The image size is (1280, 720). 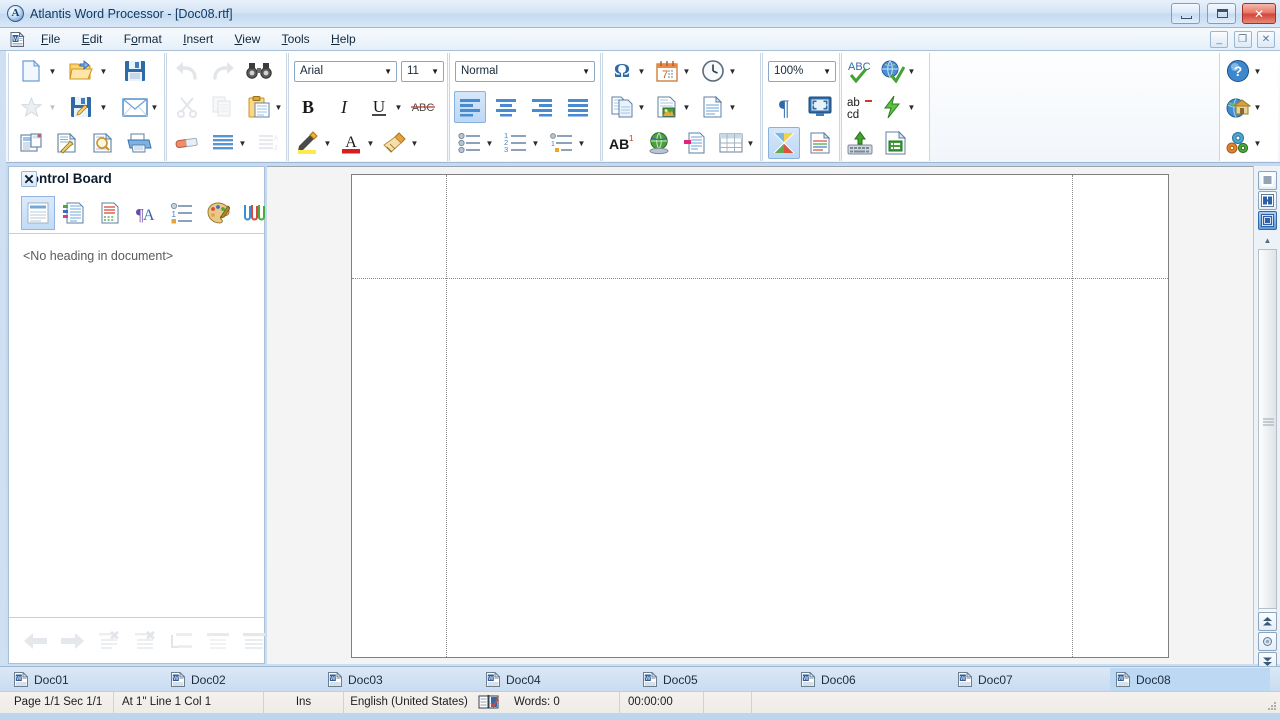 What do you see at coordinates (1267, 220) in the screenshot?
I see `page-view-button` at bounding box center [1267, 220].